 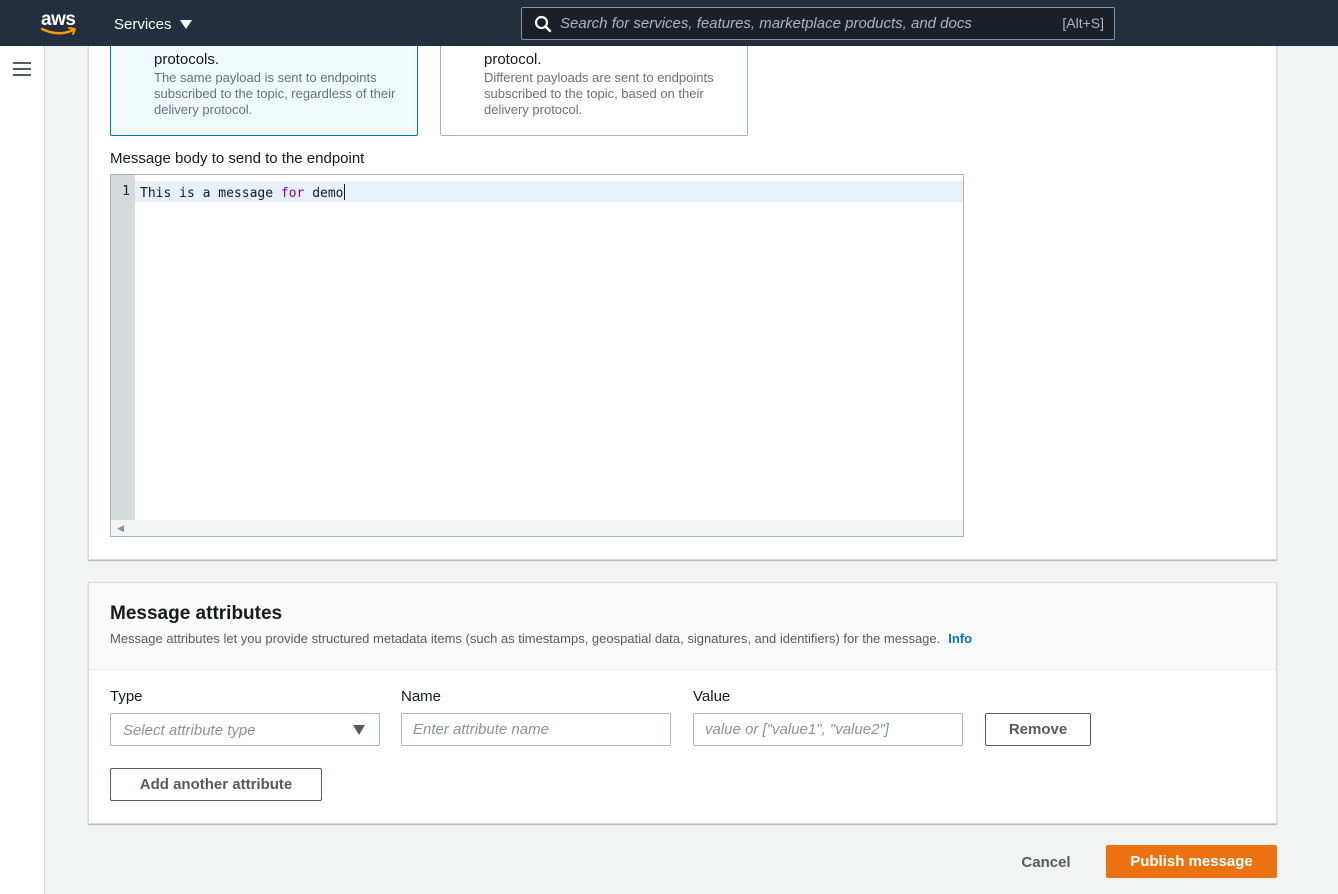 What do you see at coordinates (800, 23) in the screenshot?
I see `search-input` at bounding box center [800, 23].